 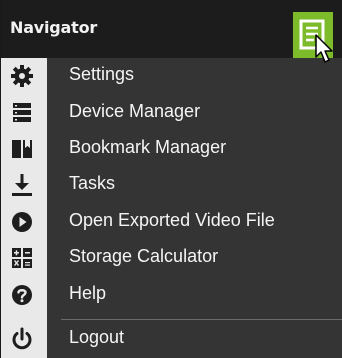 I want to click on menu-item-label: Help, so click(x=88, y=293).